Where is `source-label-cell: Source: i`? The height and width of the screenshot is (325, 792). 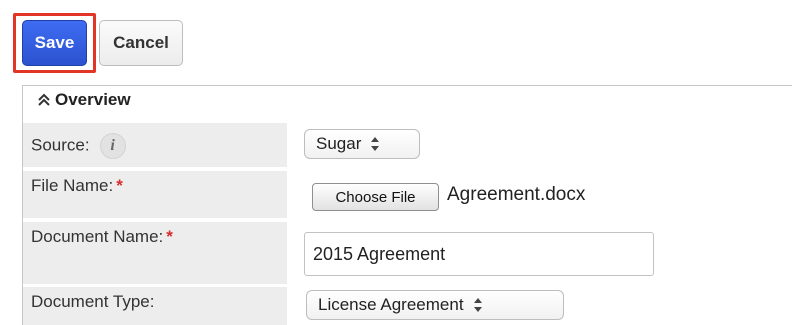 source-label-cell: Source: i is located at coordinates (155, 145).